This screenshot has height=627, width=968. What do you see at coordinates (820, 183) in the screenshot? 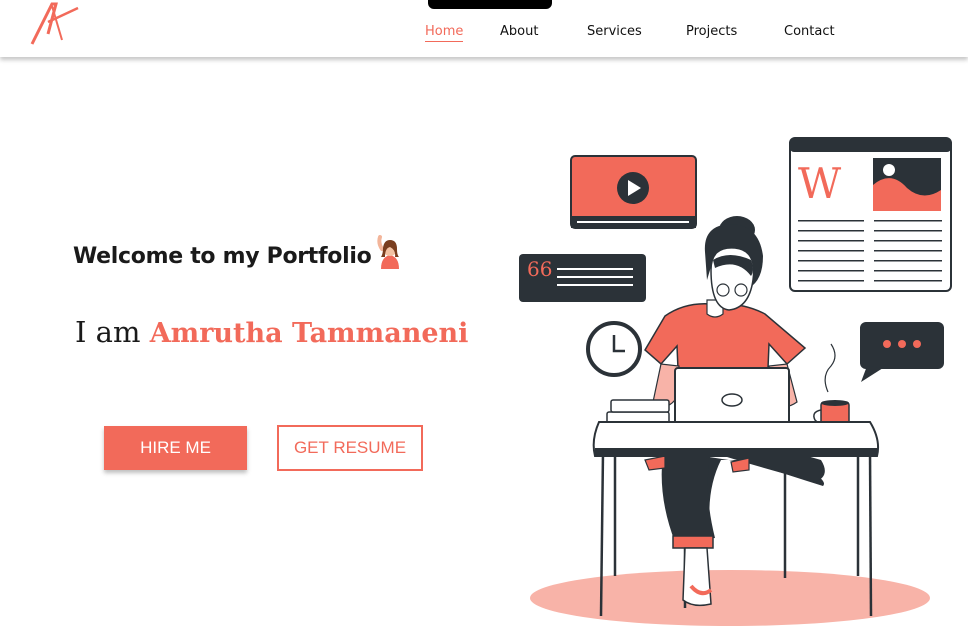
I see `wiki-letter: W` at bounding box center [820, 183].